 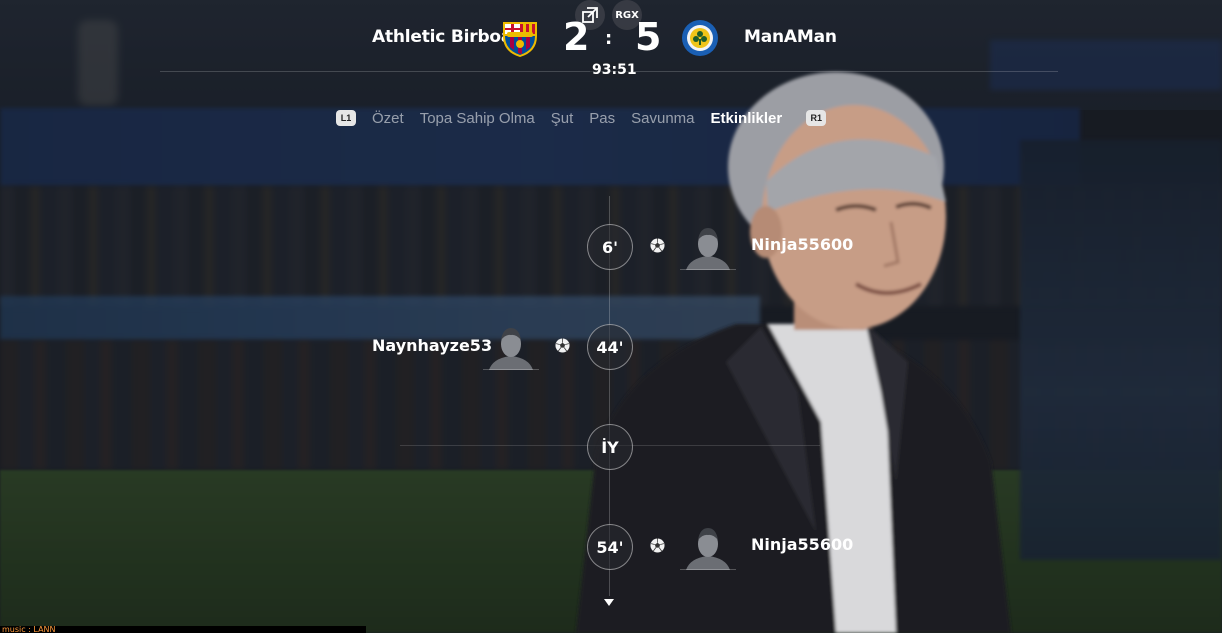 I want to click on event-player-name: Naynhayze53, so click(x=432, y=345).